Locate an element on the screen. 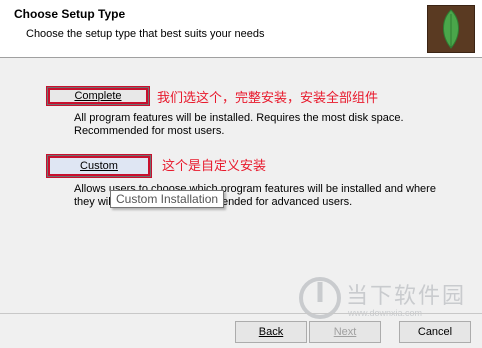  complete-button: Complete is located at coordinates (98, 96).